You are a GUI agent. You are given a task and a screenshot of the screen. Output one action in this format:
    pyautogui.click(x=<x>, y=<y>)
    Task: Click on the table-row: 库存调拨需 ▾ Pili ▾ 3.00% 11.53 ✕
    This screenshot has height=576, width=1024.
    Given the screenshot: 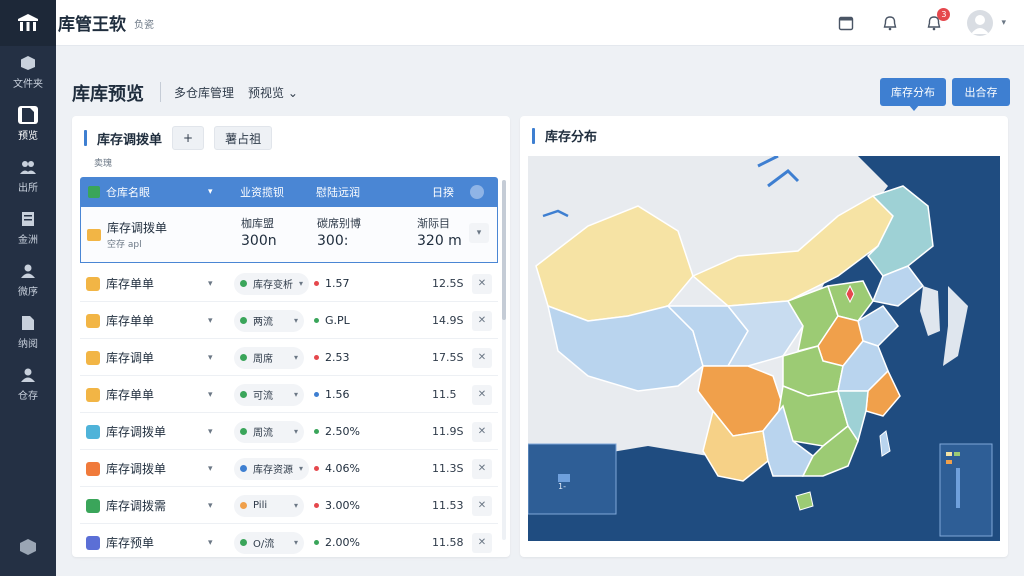 What is the action you would take?
    pyautogui.click(x=289, y=506)
    